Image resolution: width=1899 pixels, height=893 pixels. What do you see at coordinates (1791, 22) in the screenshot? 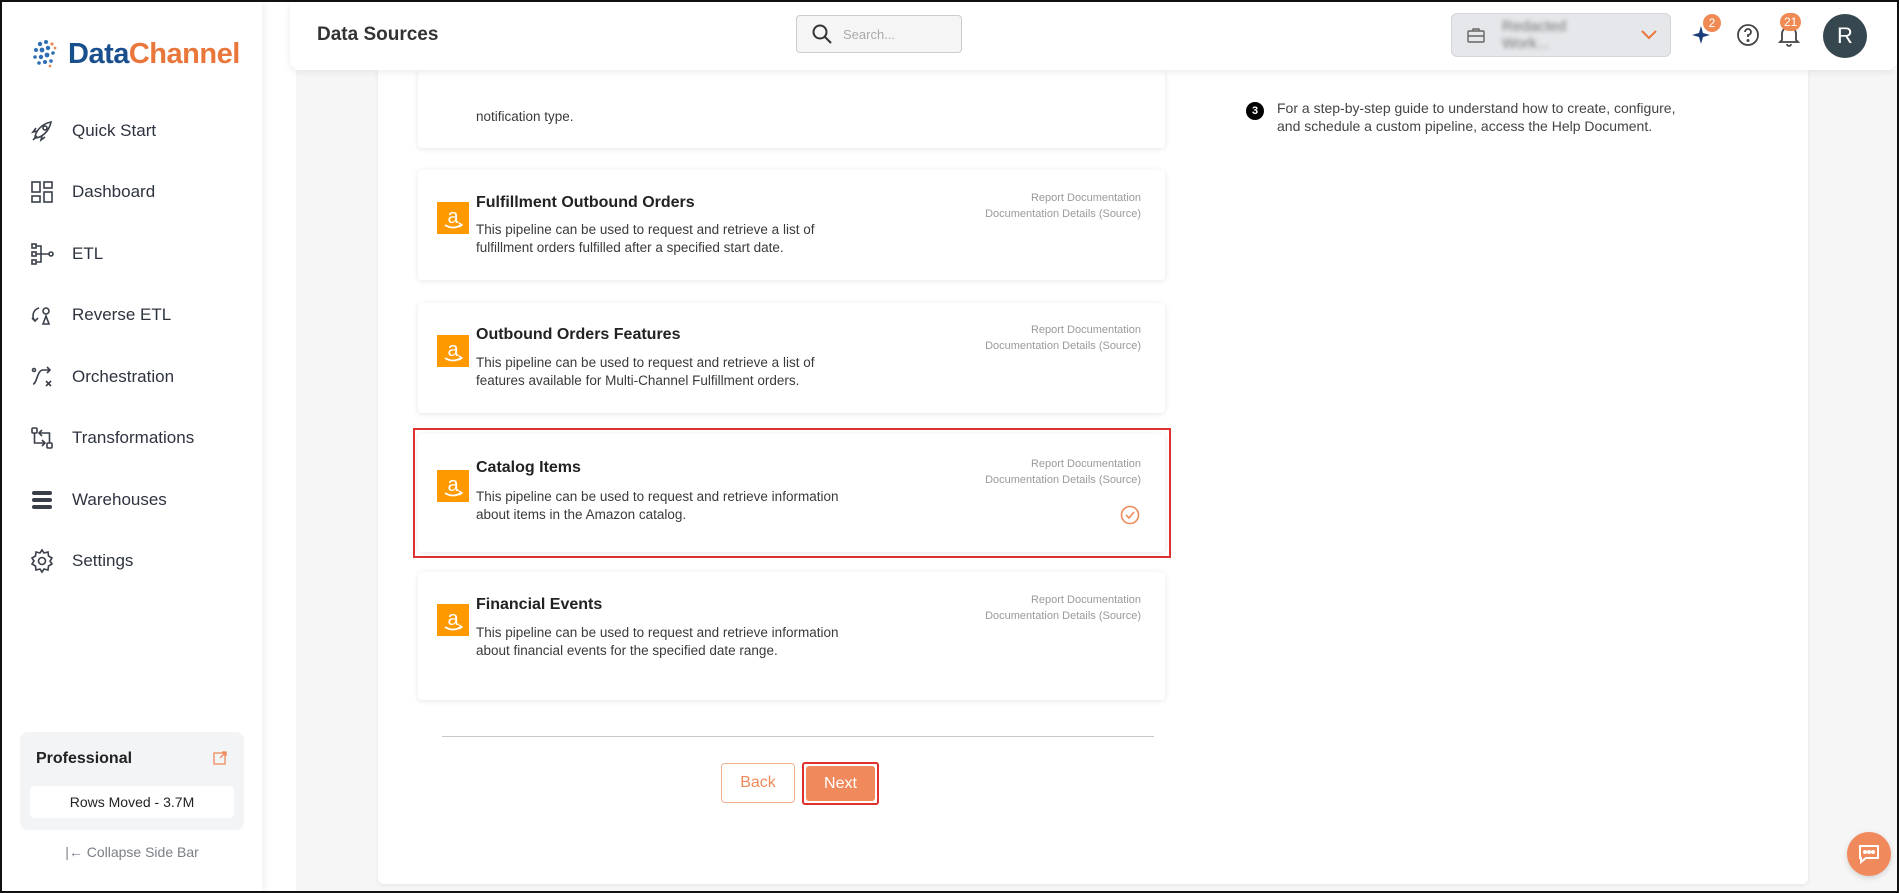
I see `notification-badge: 21` at bounding box center [1791, 22].